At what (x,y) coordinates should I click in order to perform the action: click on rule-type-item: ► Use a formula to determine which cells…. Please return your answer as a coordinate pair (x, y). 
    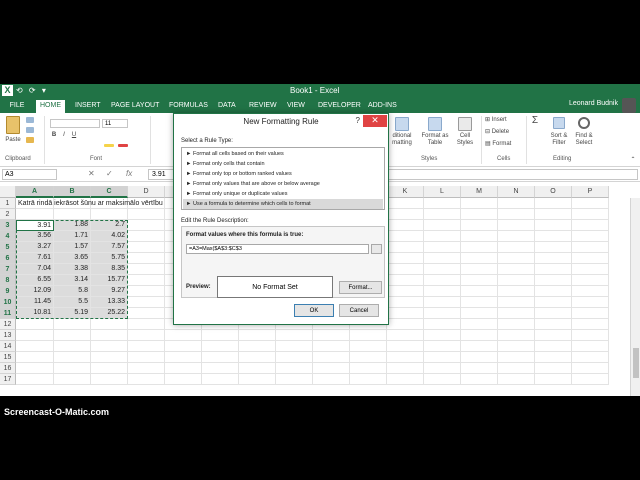
    Looking at the image, I should click on (283, 204).